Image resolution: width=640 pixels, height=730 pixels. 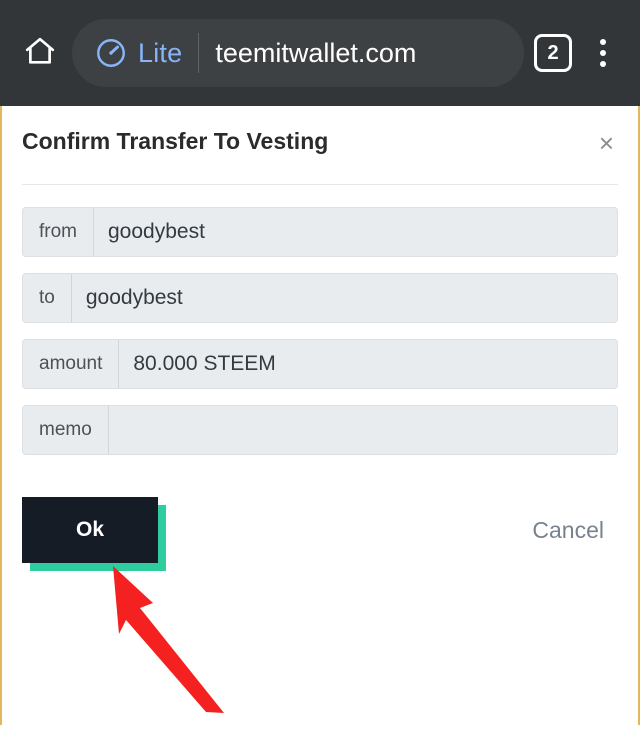 What do you see at coordinates (320, 184) in the screenshot?
I see `header-divider` at bounding box center [320, 184].